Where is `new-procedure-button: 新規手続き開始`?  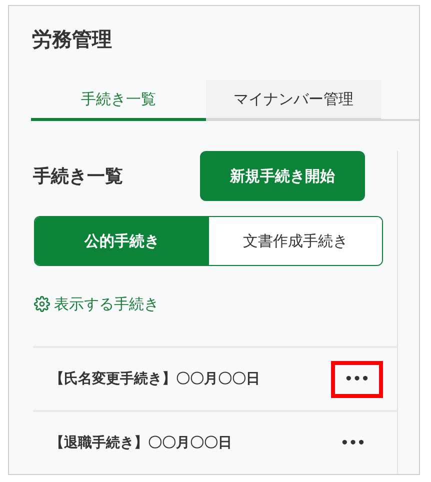
new-procedure-button: 新規手続き開始 is located at coordinates (282, 176).